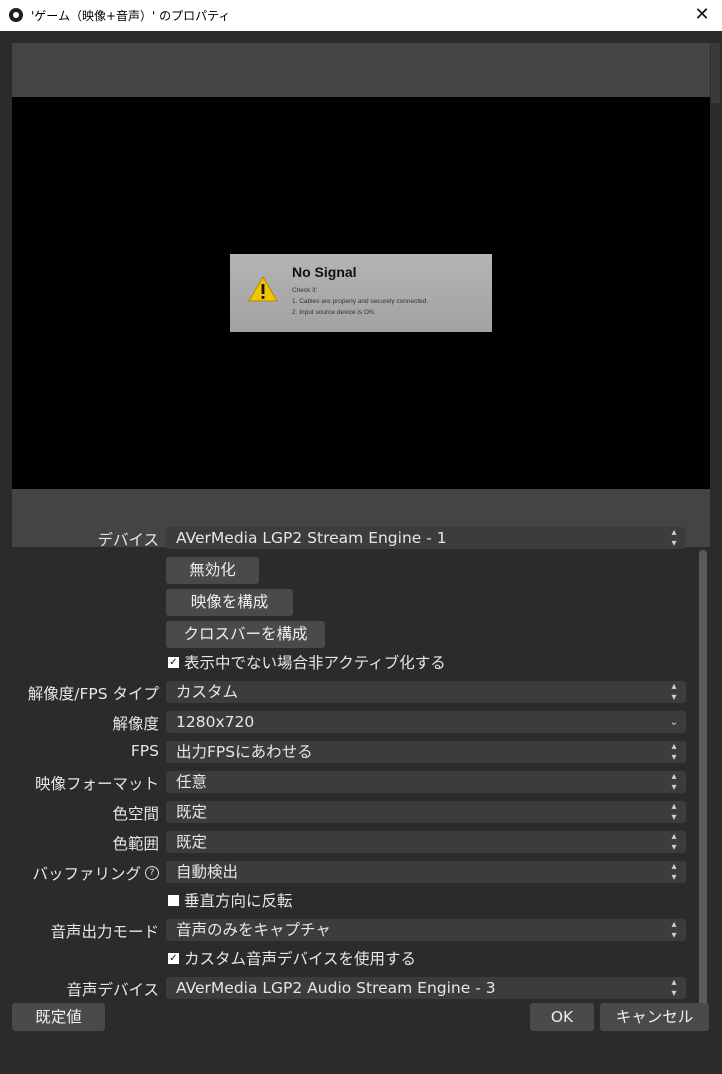 The height and width of the screenshot is (1074, 722). I want to click on buffering-value: 自動検出, so click(207, 872).